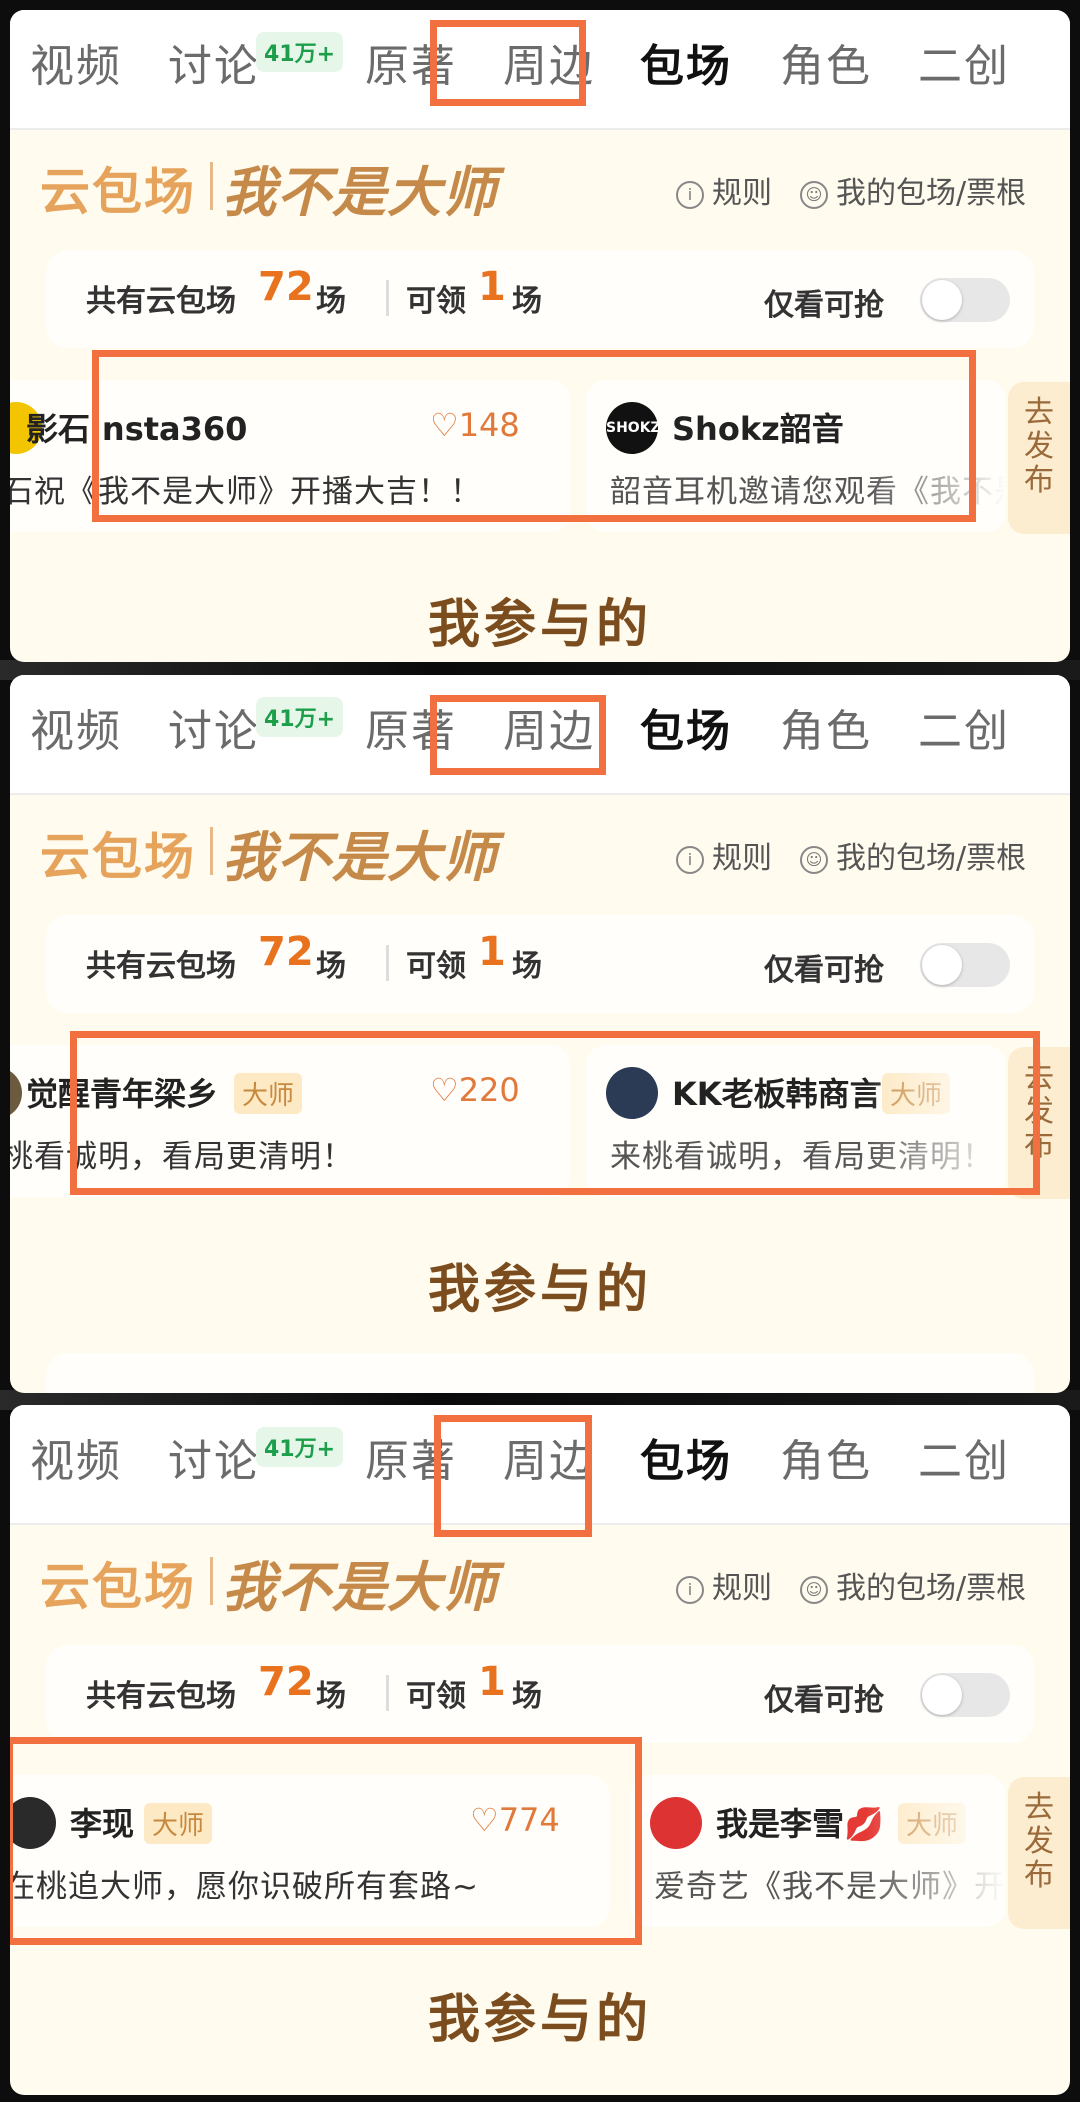  What do you see at coordinates (777, 1094) in the screenshot?
I see `card-owner-name: KK老板韩商言` at bounding box center [777, 1094].